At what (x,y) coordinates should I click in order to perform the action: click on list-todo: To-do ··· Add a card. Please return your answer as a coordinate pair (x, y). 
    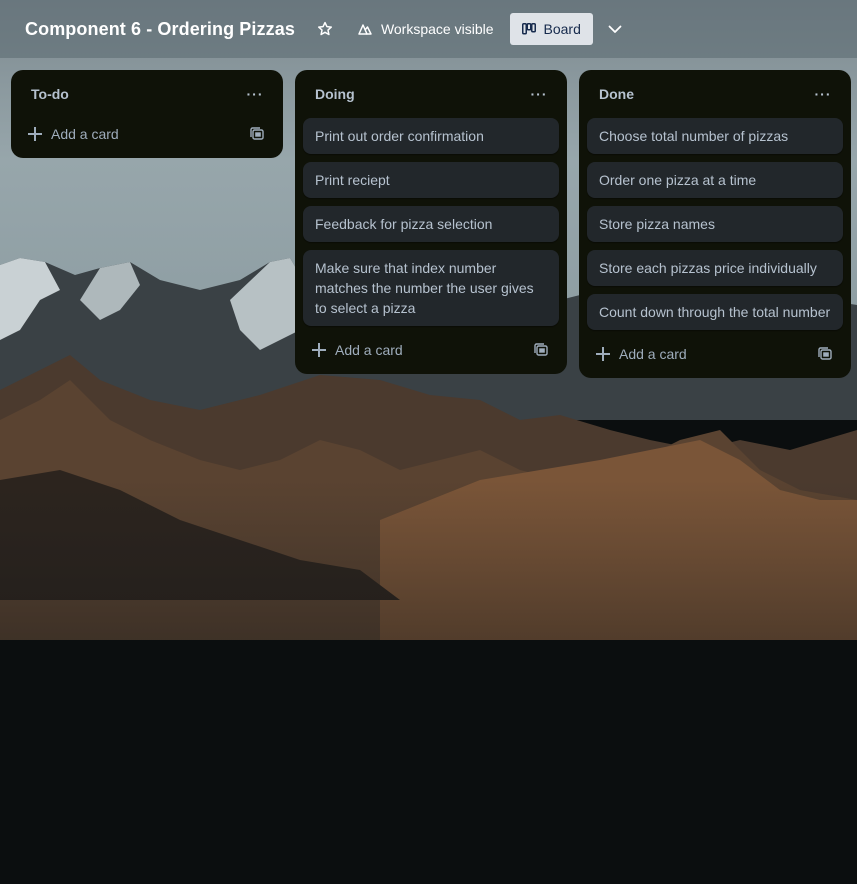
    Looking at the image, I should click on (147, 114).